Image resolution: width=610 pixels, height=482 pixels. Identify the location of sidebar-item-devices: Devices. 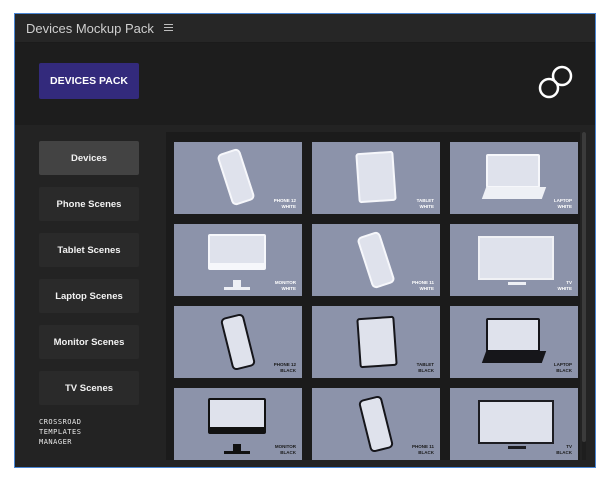
(89, 158).